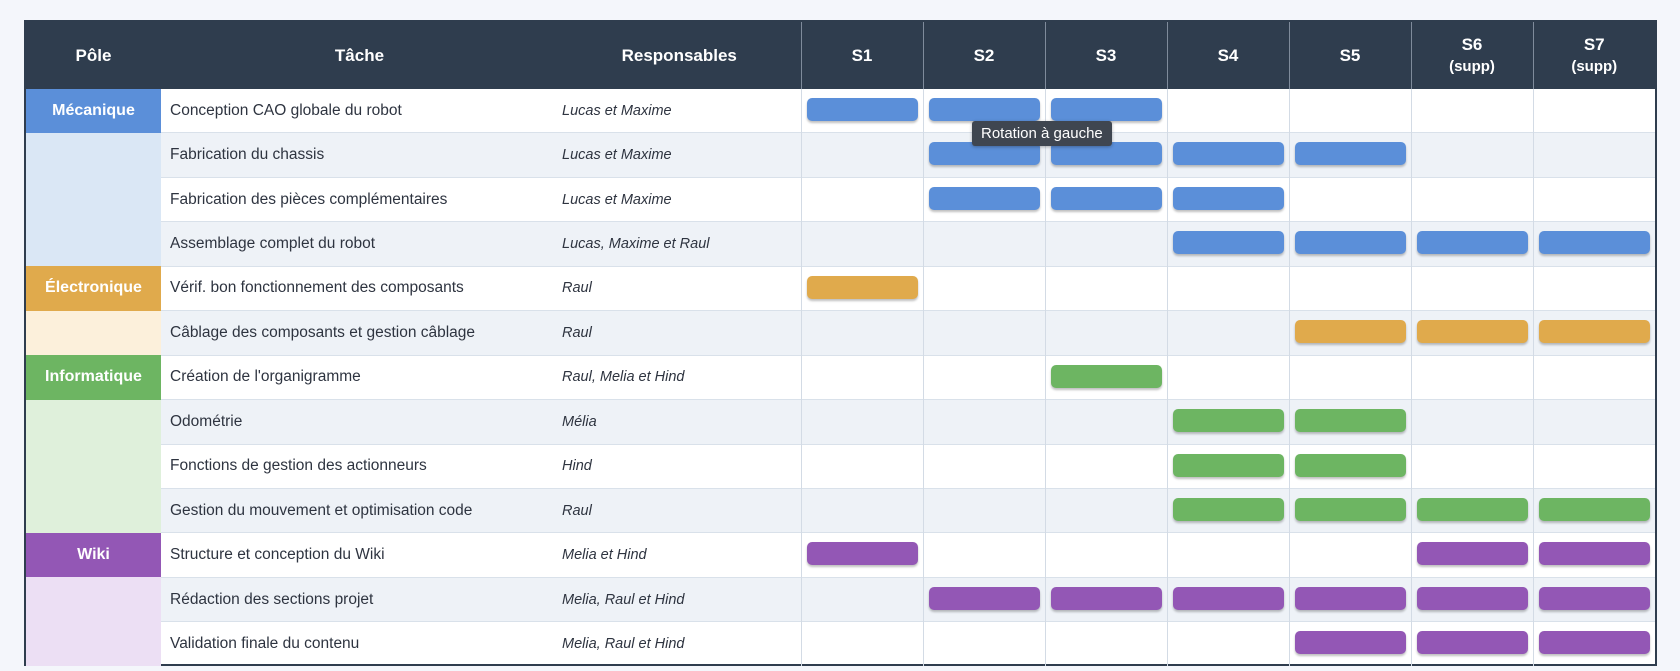 The height and width of the screenshot is (671, 1680). Describe the element at coordinates (679, 643) in the screenshot. I see `task-responsables: Melia, Raul et Hind` at that location.